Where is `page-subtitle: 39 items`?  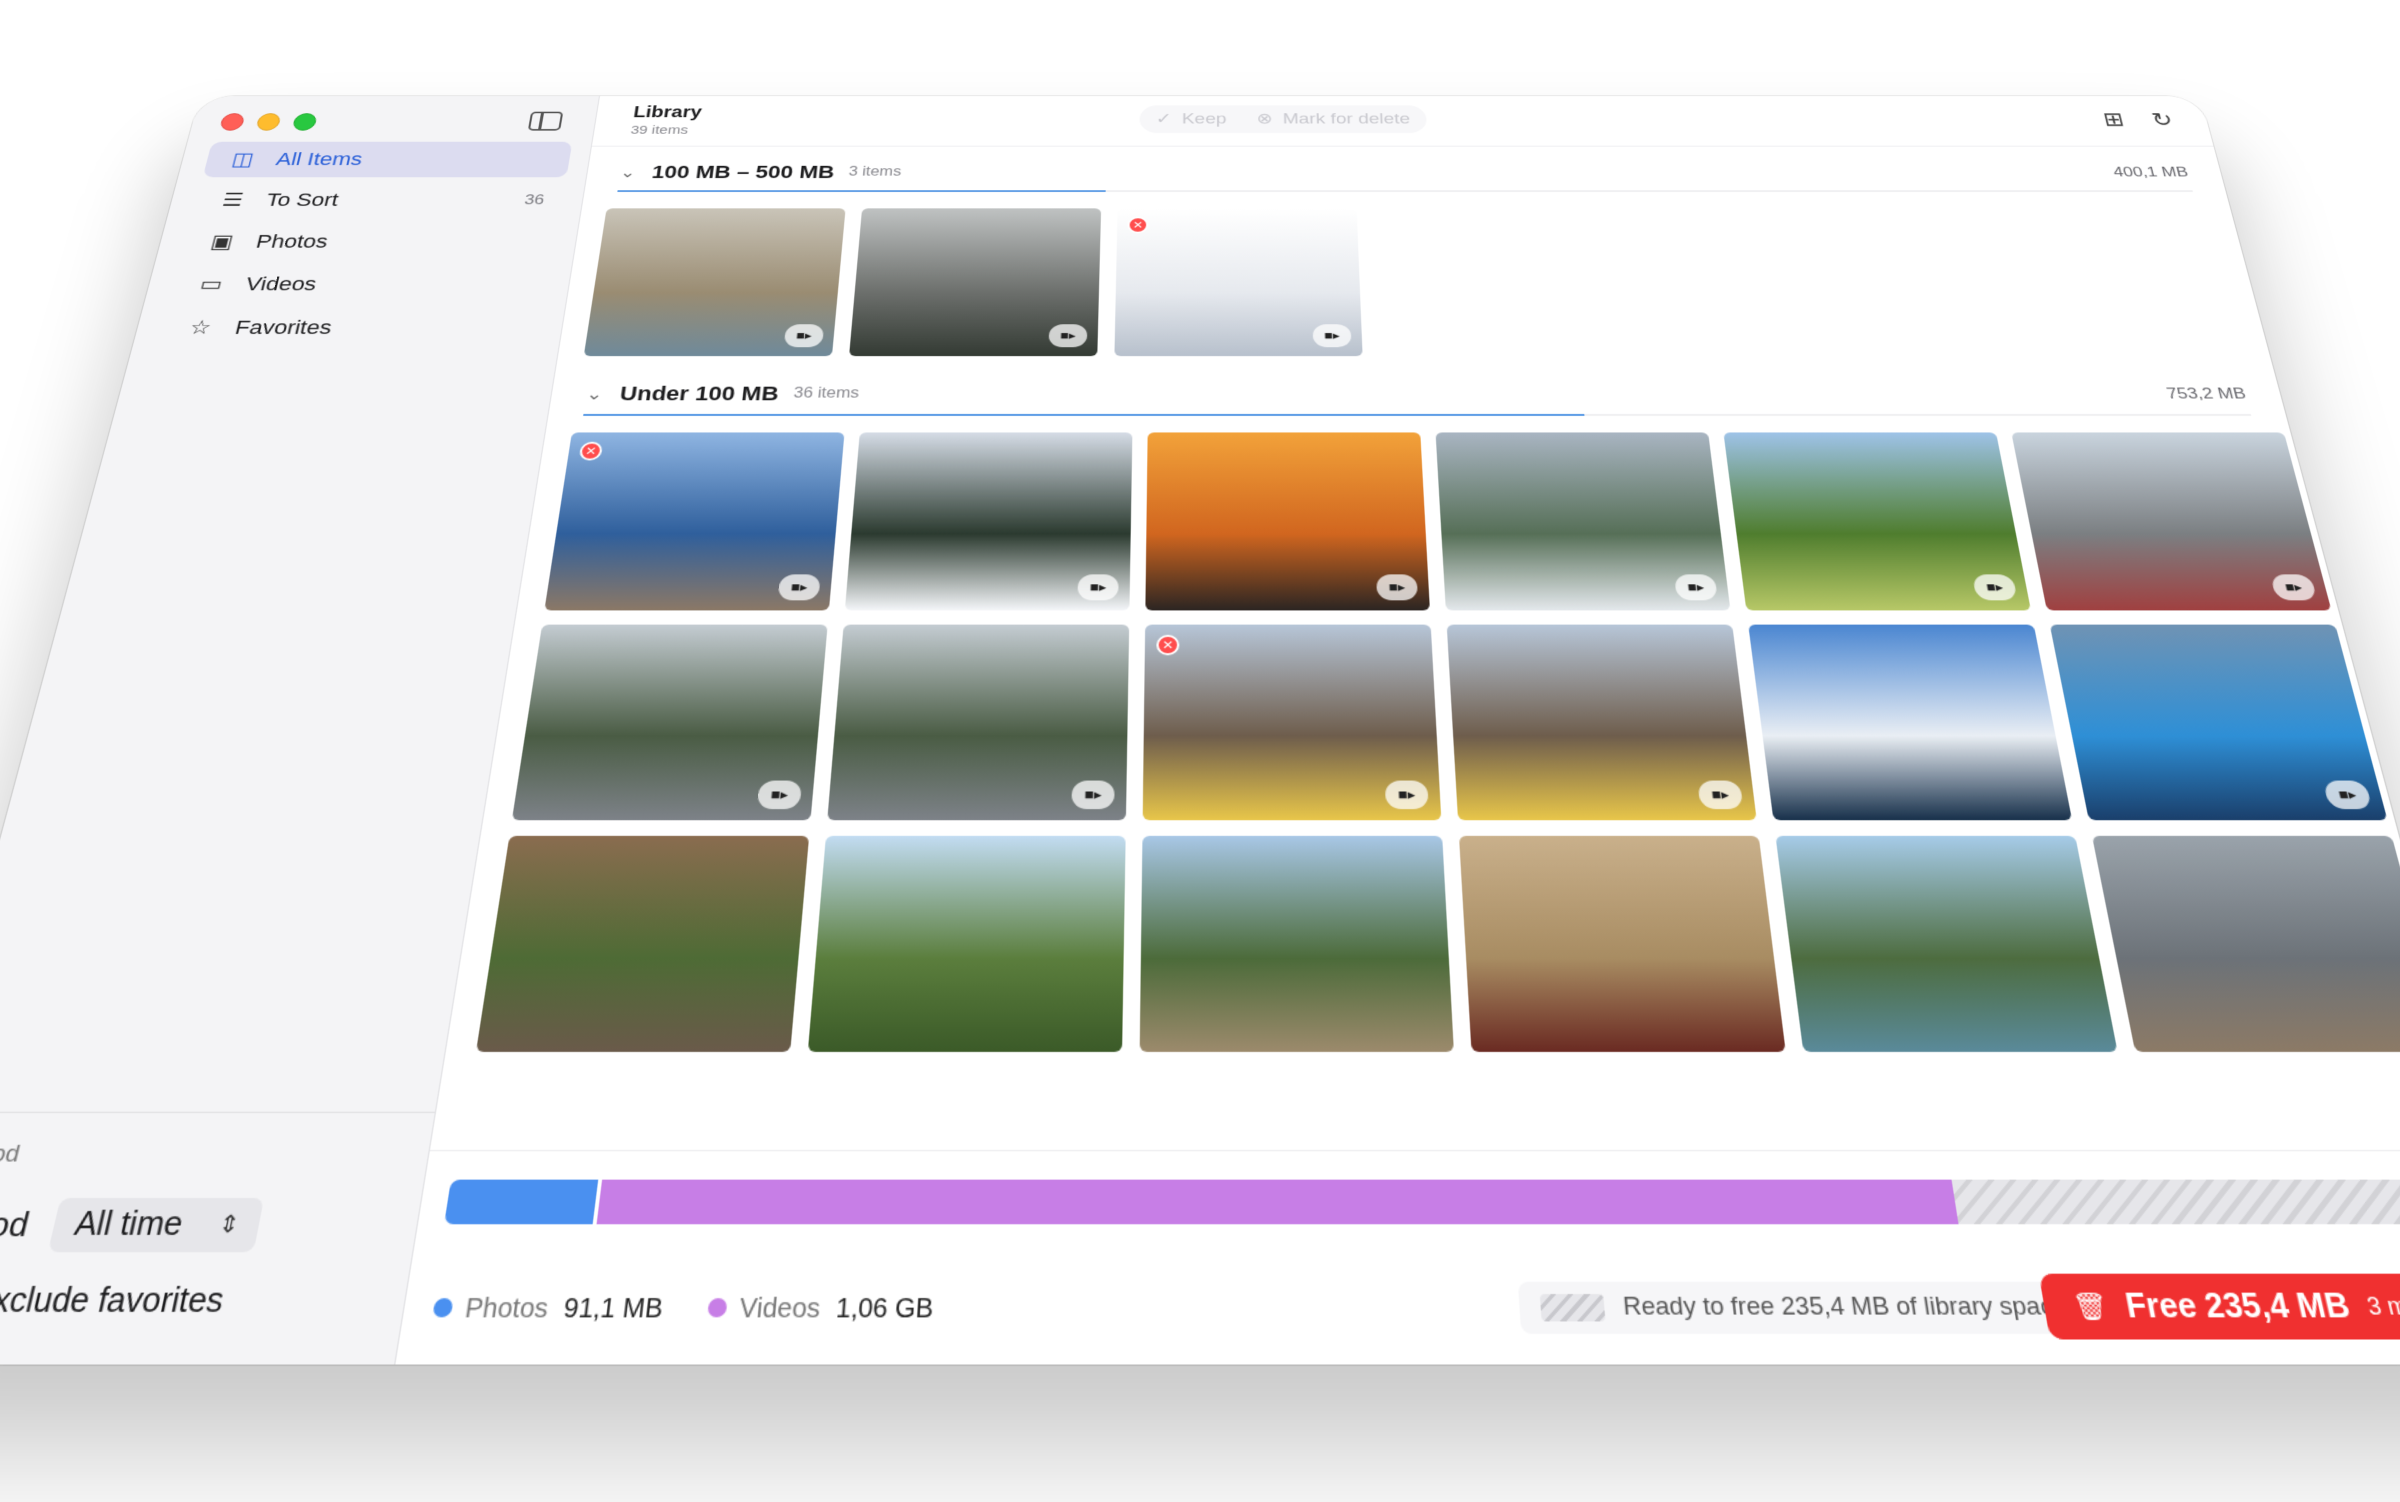
page-subtitle: 39 items is located at coordinates (659, 130).